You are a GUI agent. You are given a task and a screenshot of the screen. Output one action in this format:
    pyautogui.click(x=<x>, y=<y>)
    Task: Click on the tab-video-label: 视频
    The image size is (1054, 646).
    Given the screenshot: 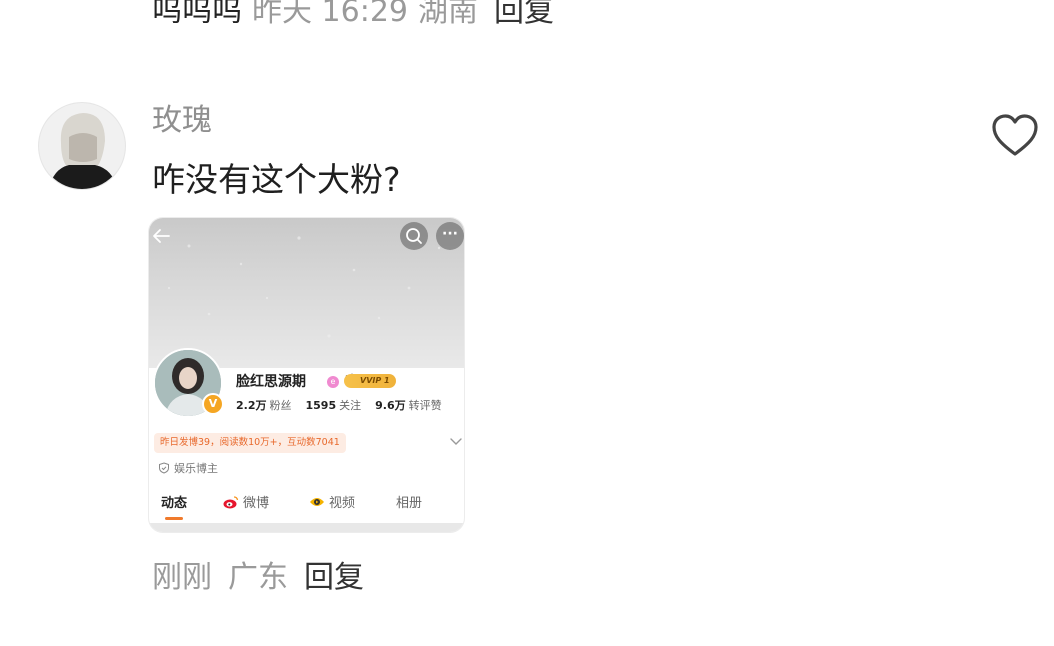 What is the action you would take?
    pyautogui.click(x=342, y=503)
    